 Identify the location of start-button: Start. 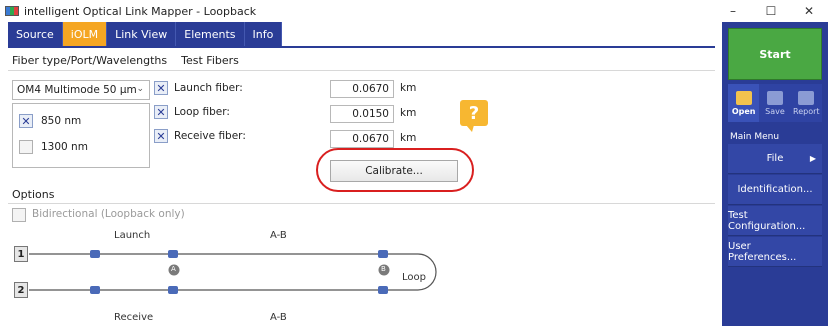
(775, 54).